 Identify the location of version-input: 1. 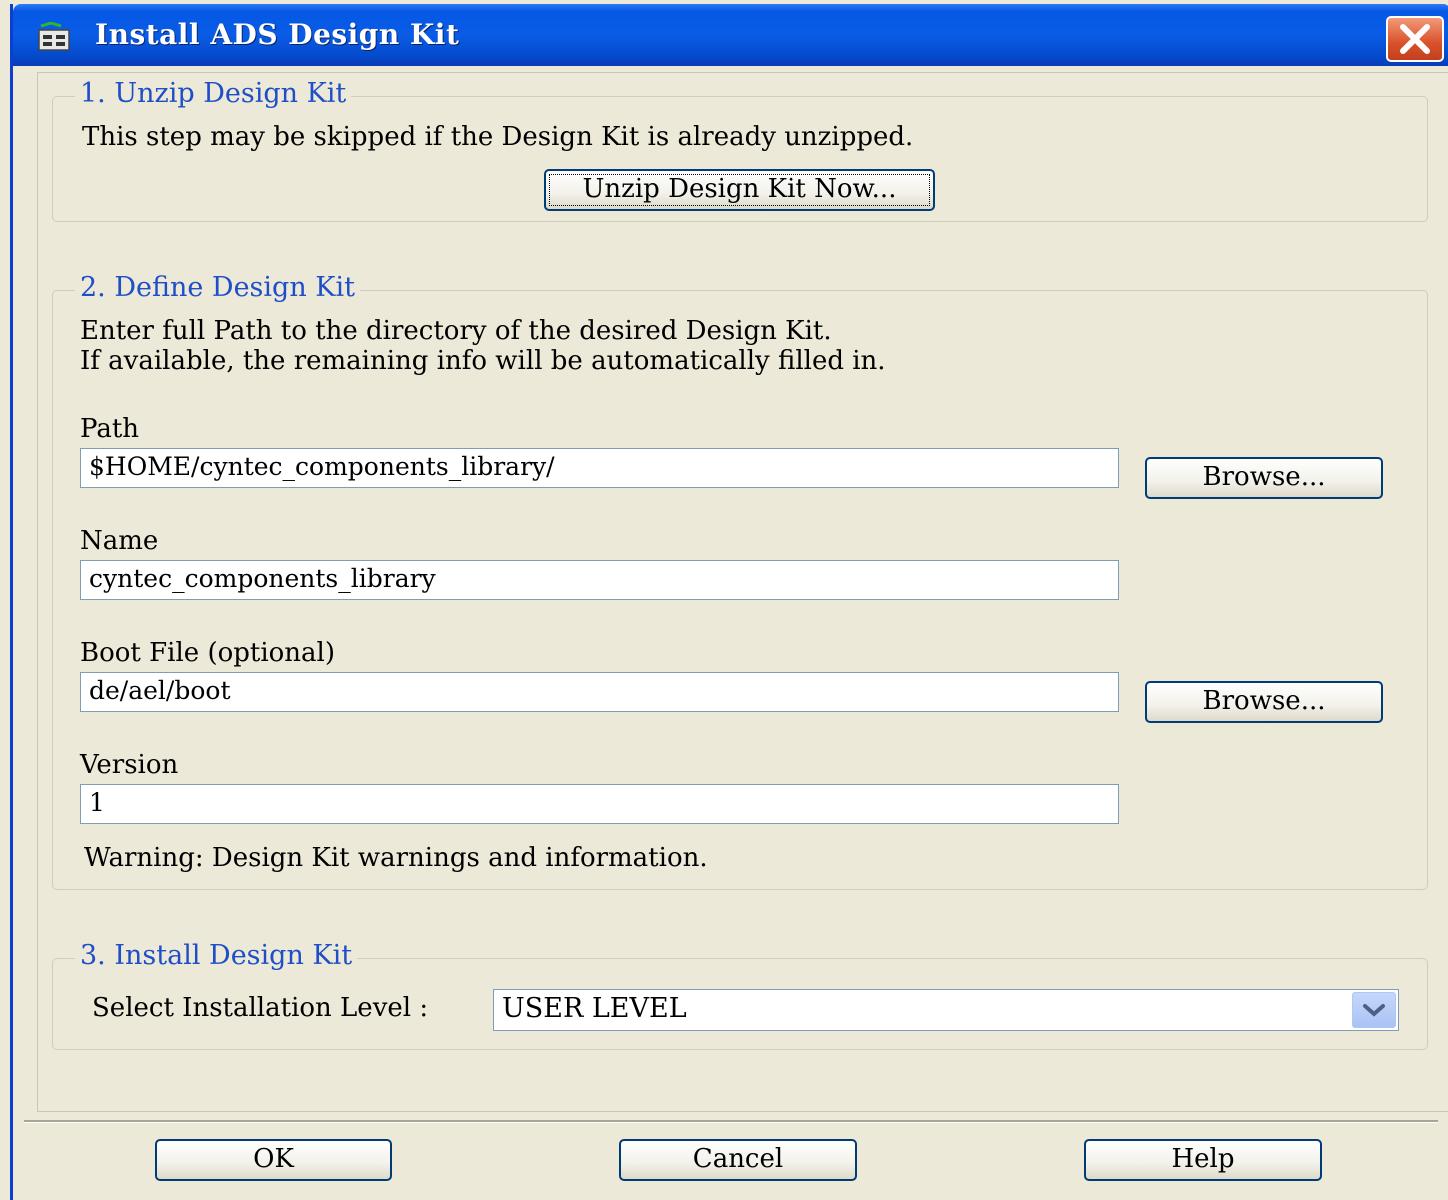
(599, 804).